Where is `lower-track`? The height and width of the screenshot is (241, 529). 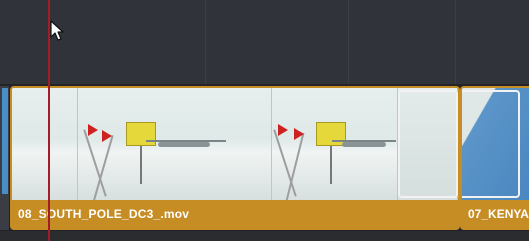
lower-track is located at coordinates (264, 235).